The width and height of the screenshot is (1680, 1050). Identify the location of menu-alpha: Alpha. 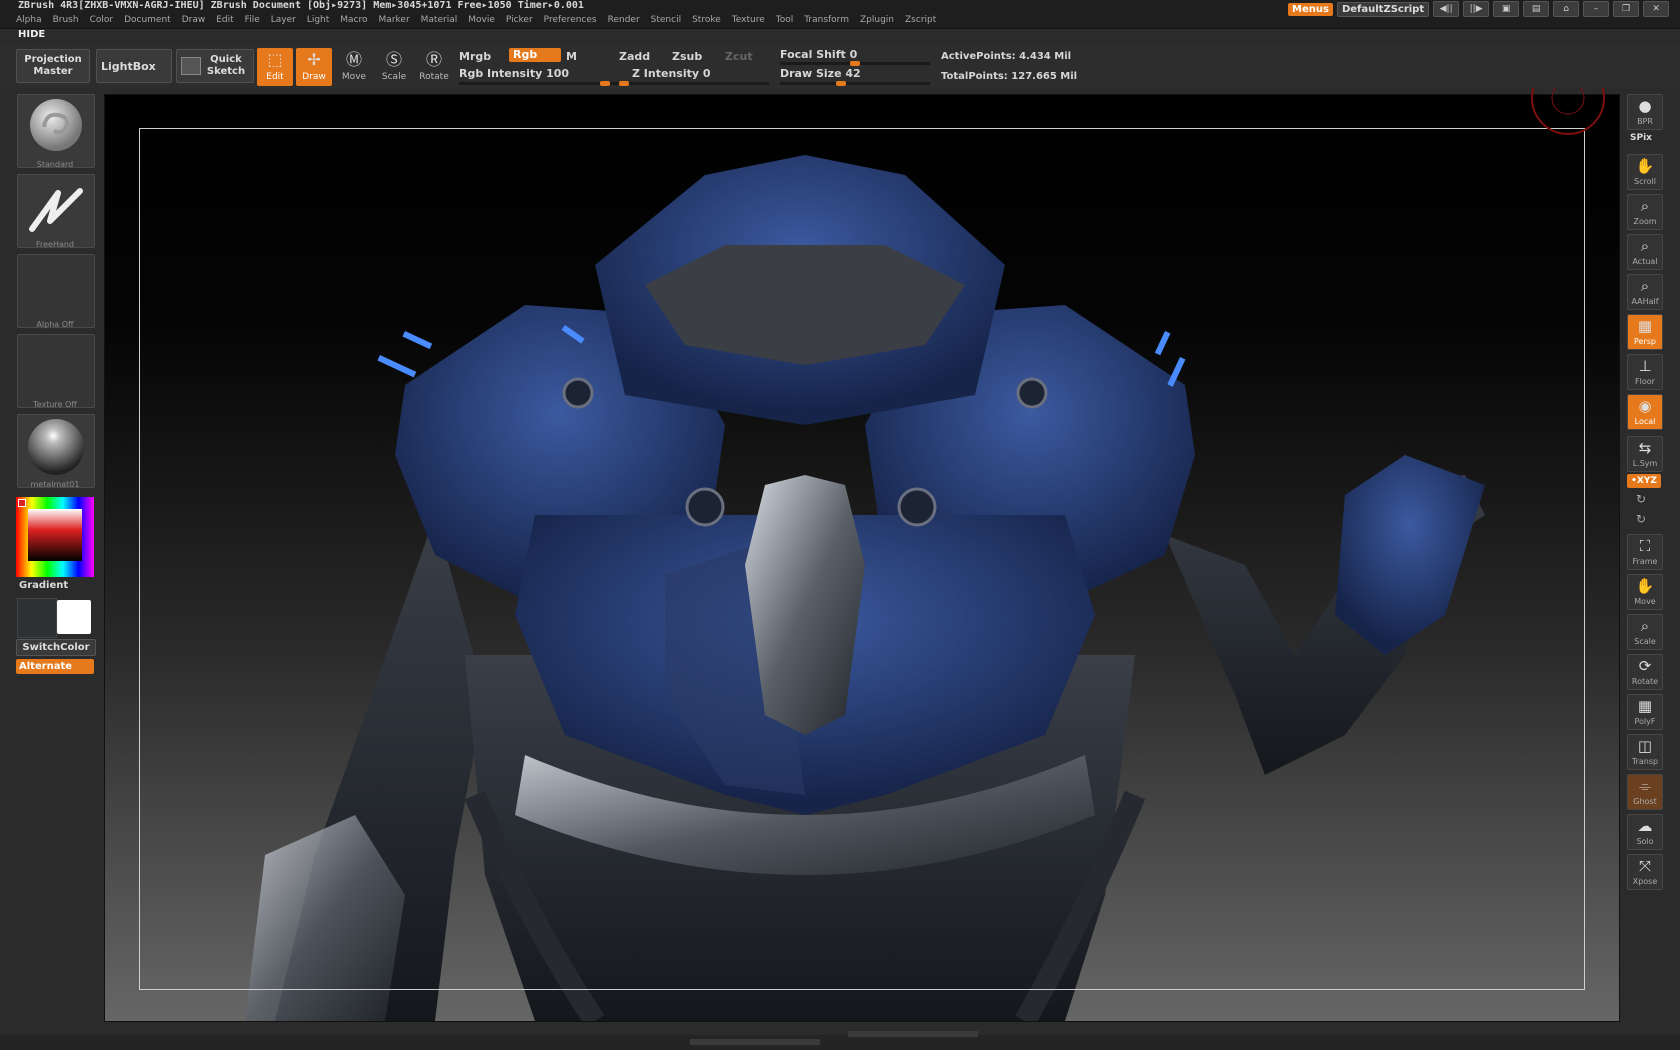
(29, 20).